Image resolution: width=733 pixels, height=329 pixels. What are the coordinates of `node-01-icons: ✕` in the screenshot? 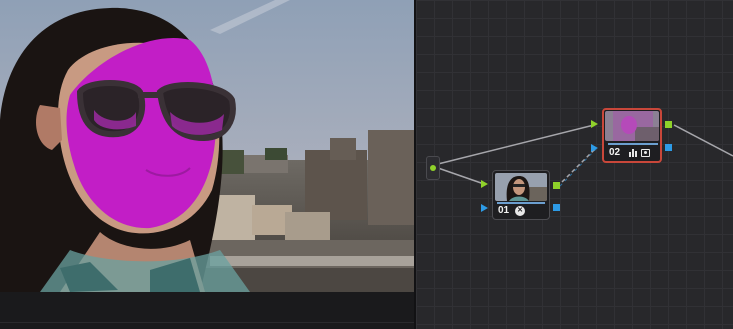 It's located at (520, 211).